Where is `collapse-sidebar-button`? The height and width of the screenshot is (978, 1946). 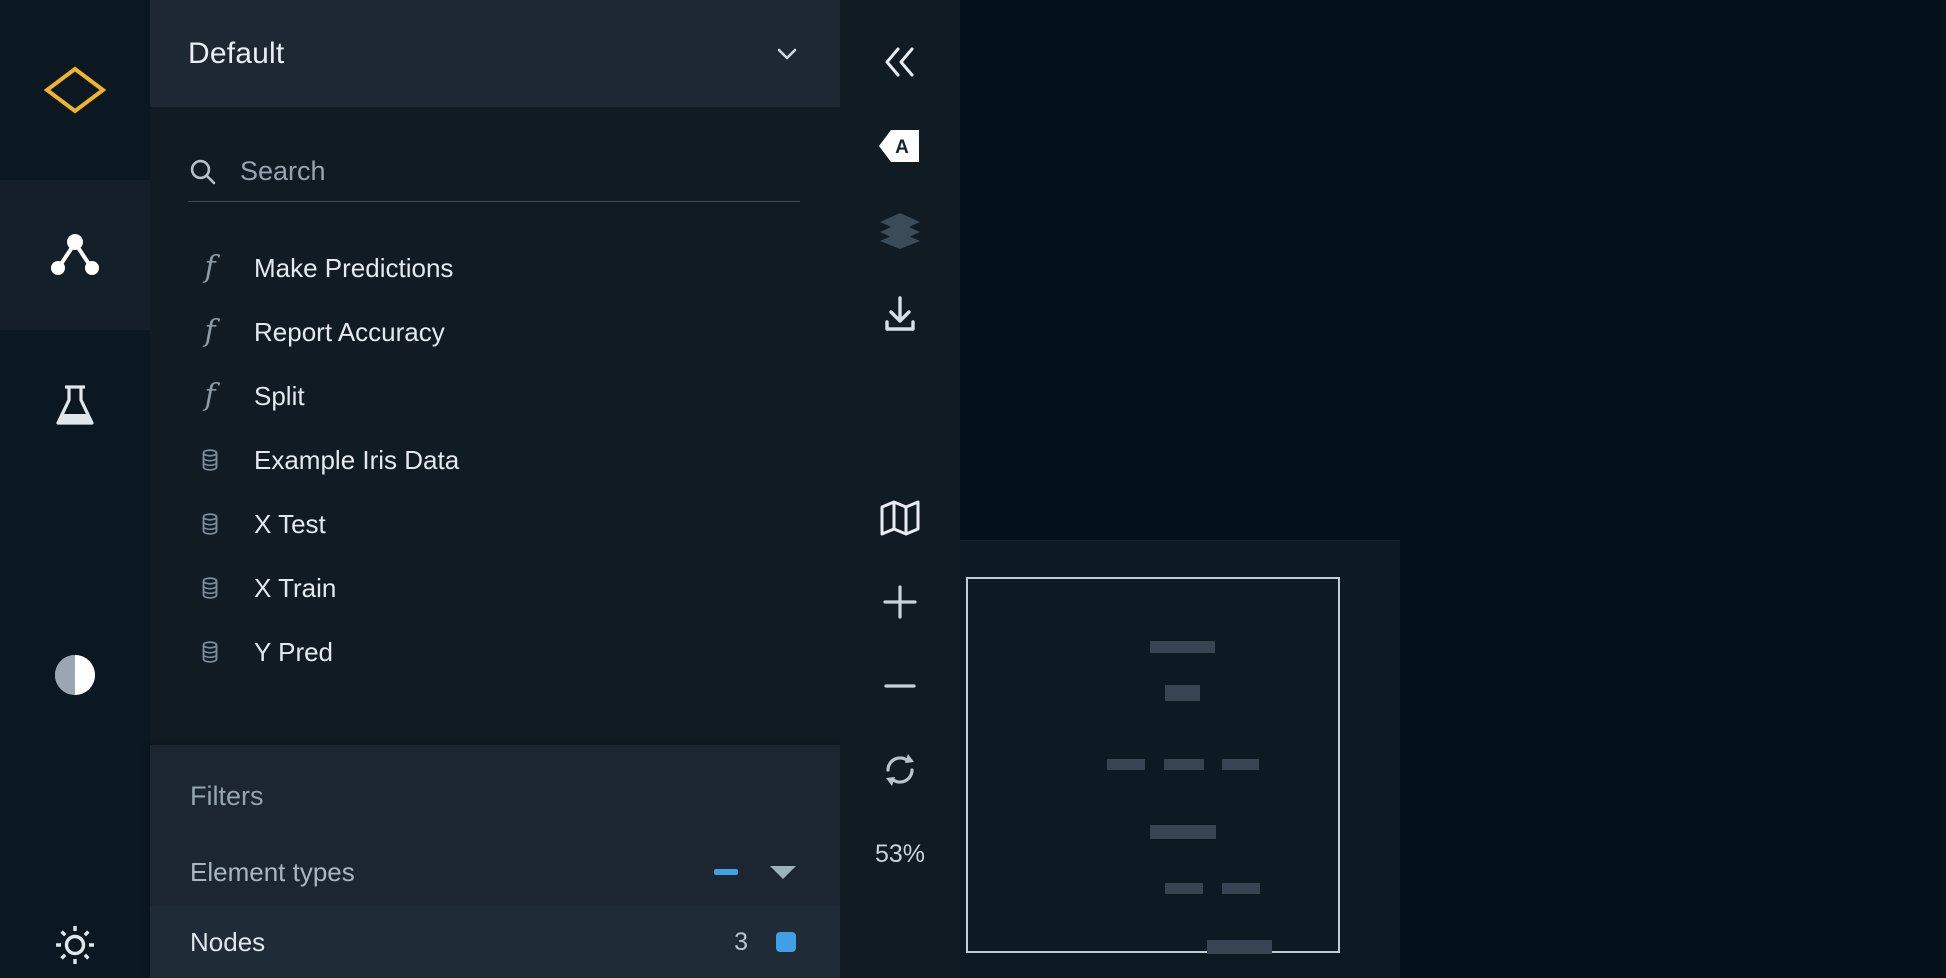
collapse-sidebar-button is located at coordinates (900, 62).